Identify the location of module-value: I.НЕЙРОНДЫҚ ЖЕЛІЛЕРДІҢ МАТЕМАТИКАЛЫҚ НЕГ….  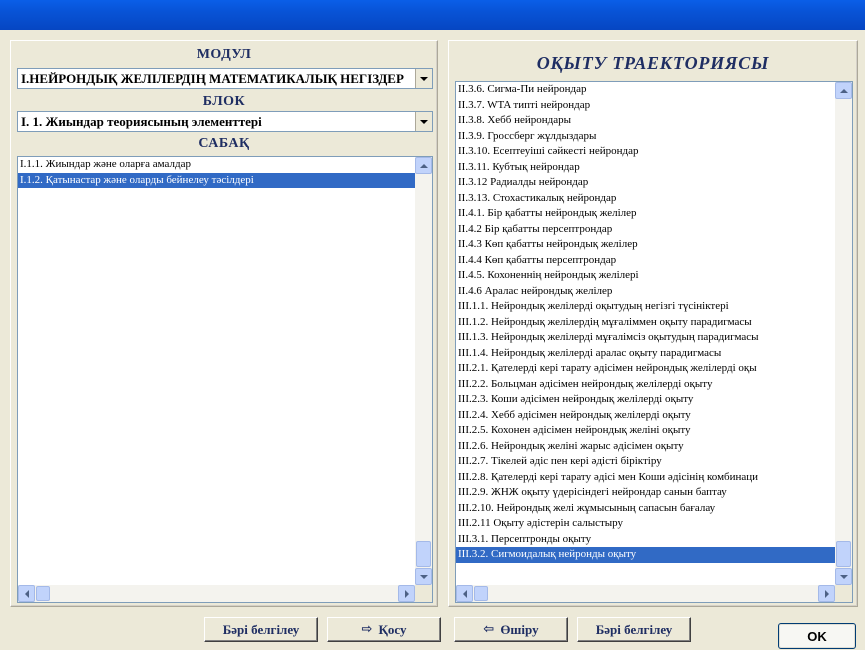
(212, 78).